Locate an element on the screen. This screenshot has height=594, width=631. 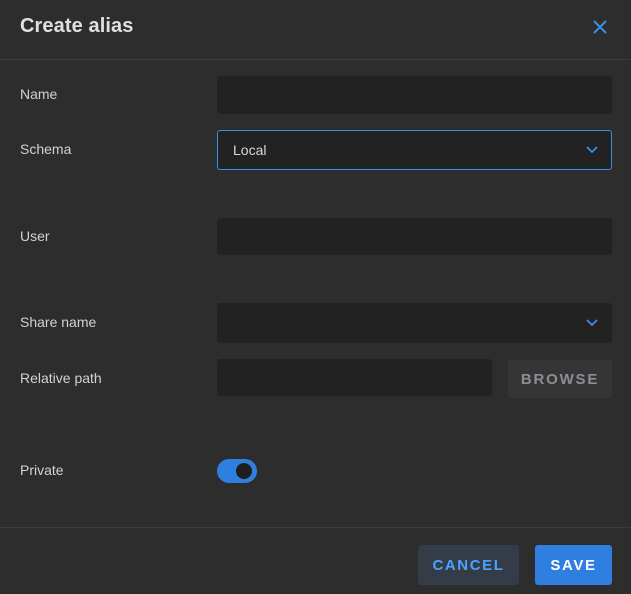
user-input is located at coordinates (414, 236).